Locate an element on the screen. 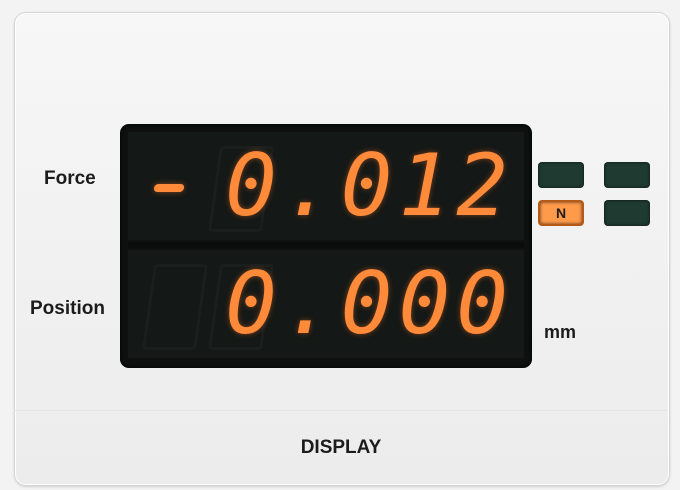  display-divider is located at coordinates (326, 245).